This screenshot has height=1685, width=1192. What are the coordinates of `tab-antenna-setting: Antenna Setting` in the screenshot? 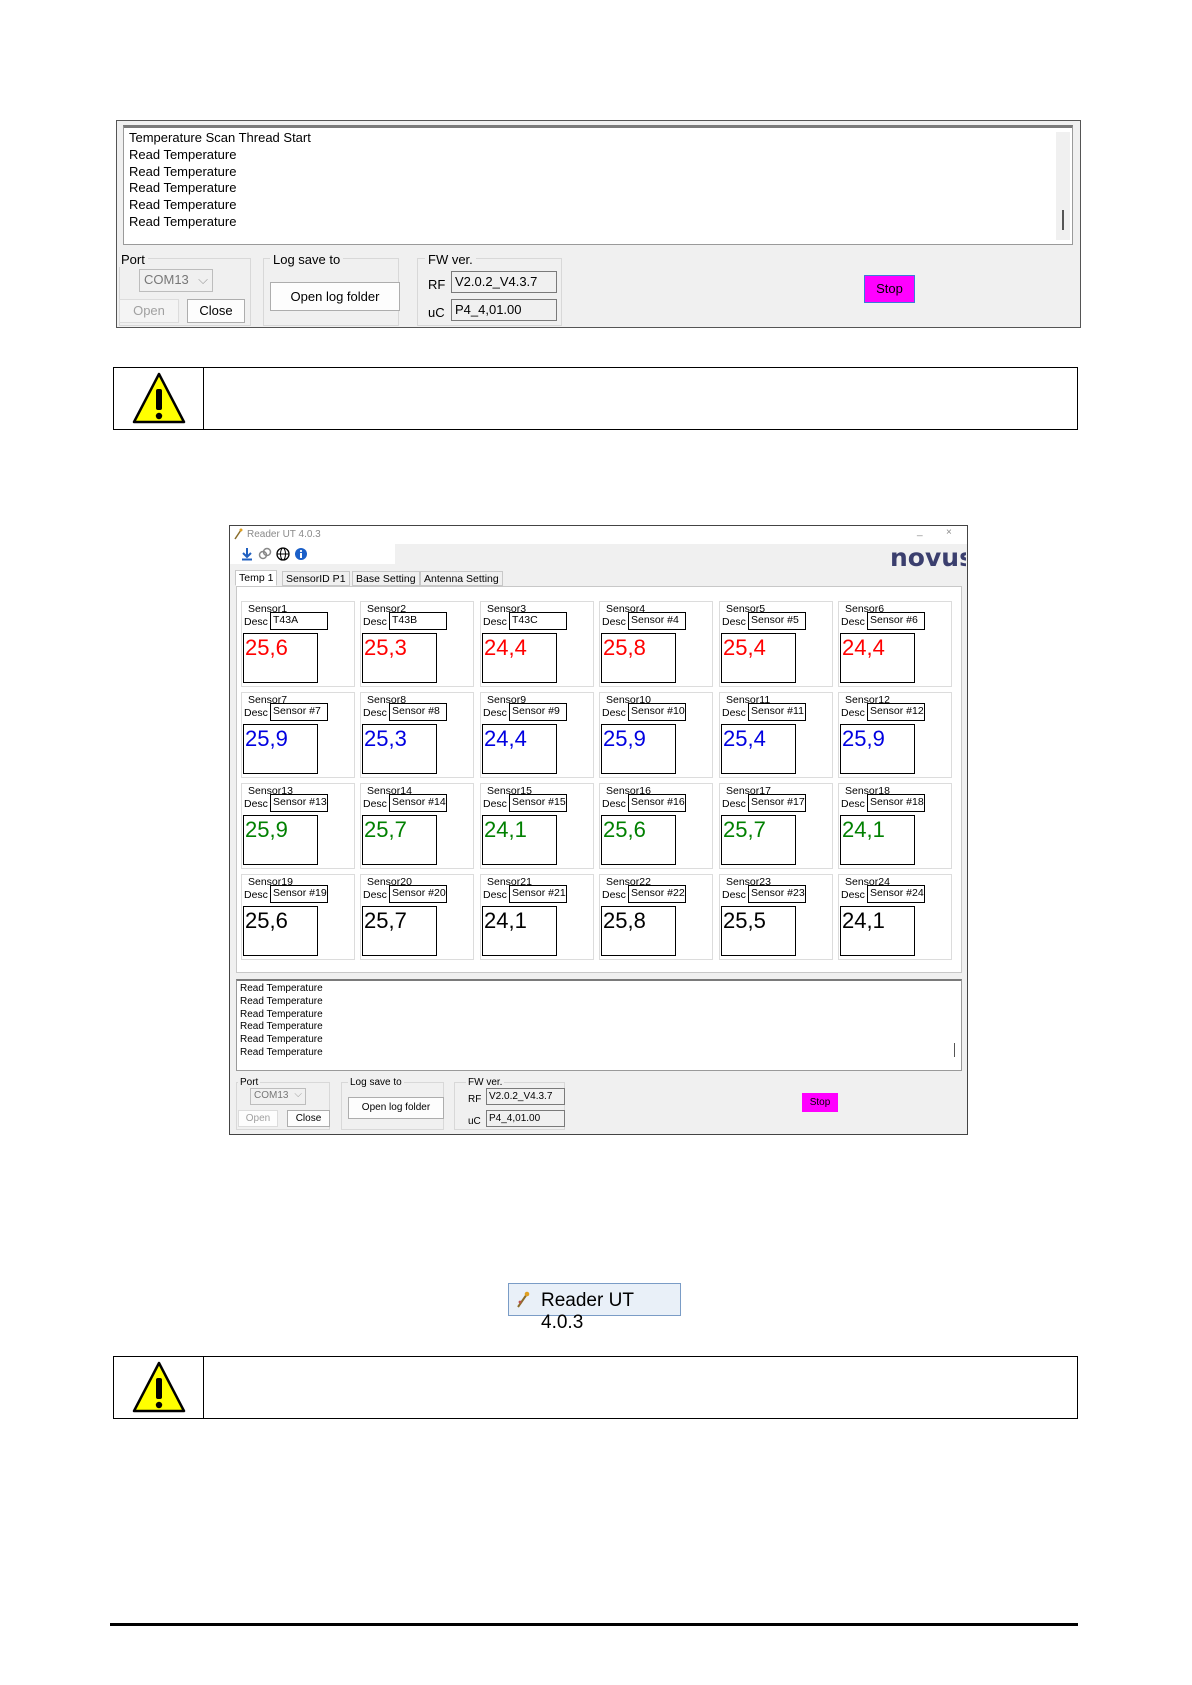 It's located at (461, 578).